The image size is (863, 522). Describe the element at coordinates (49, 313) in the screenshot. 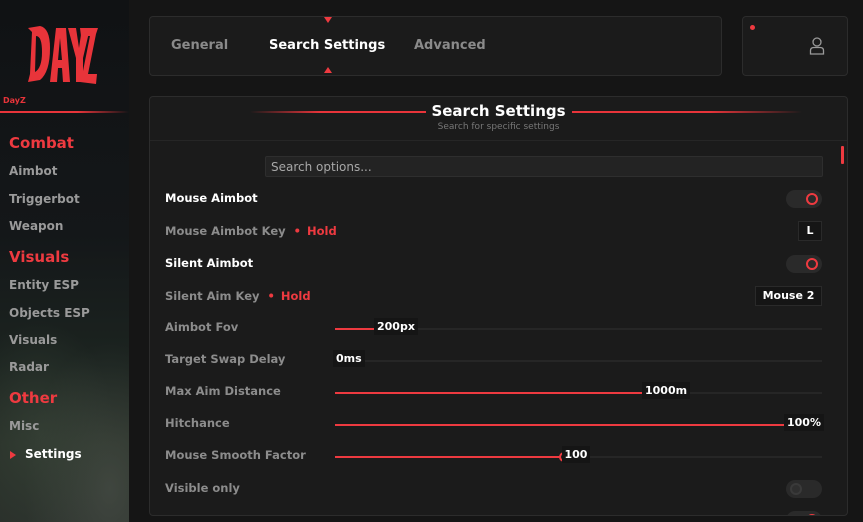

I see `sidebar-item-objects-esp: Objects ESP` at that location.